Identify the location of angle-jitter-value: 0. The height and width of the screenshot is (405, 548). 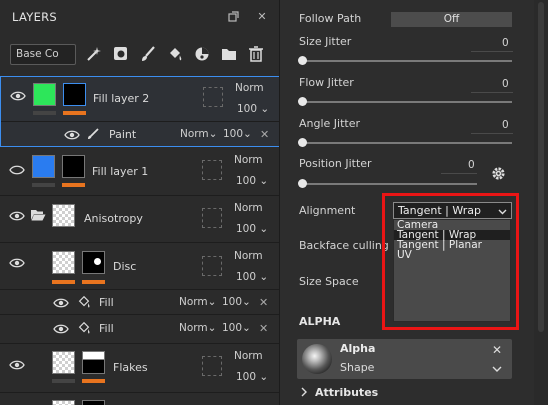
(505, 125).